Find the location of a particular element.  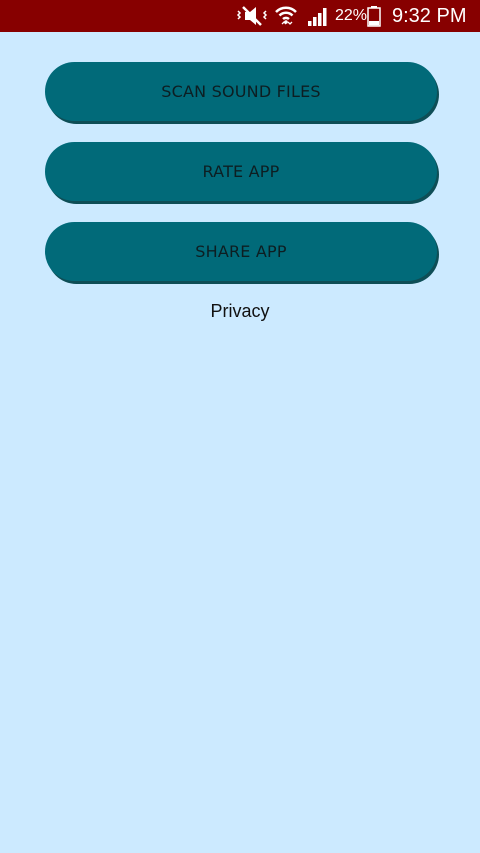

wifi-icon is located at coordinates (286, 16).